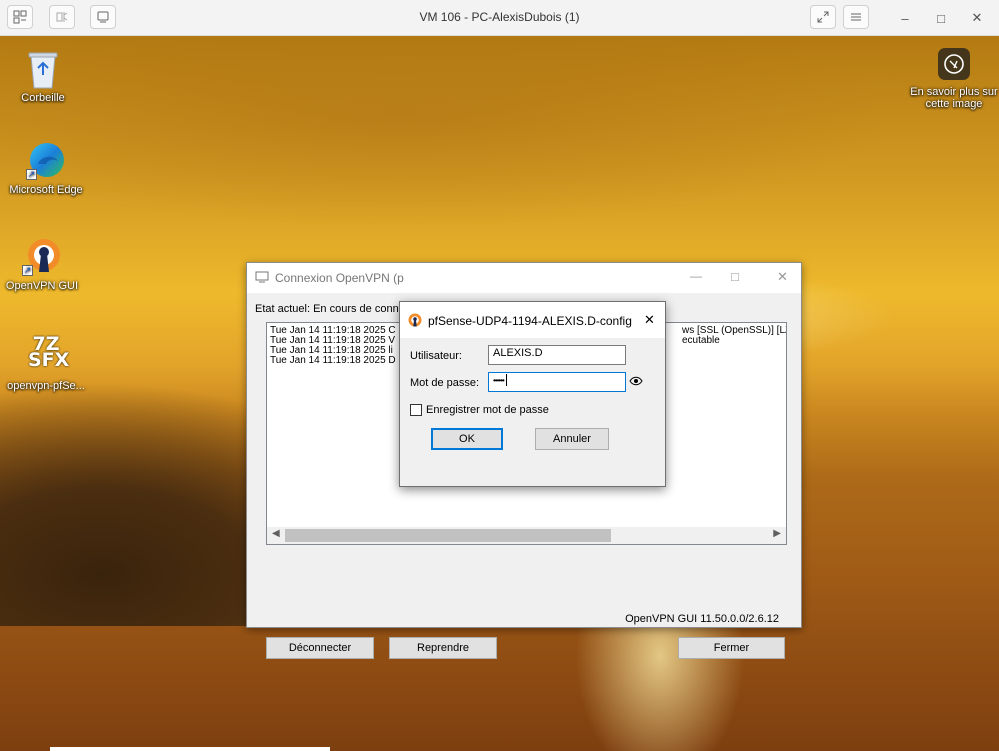  Describe the element at coordinates (777, 533) in the screenshot. I see `scroll-right-icon: ▶` at that location.